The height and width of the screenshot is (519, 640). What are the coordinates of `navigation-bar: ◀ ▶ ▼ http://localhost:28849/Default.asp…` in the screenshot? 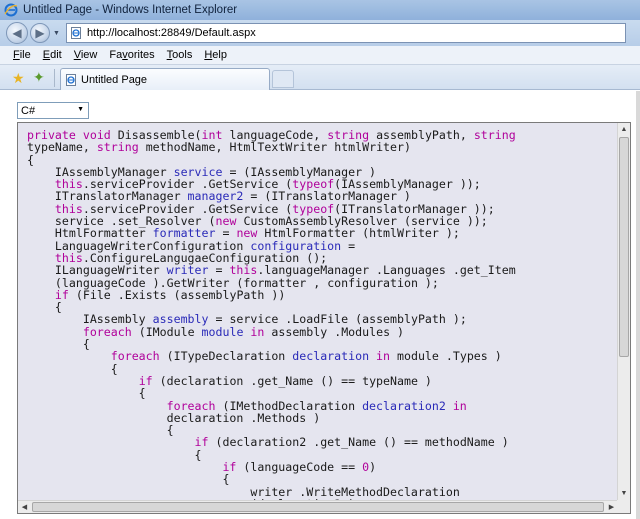 It's located at (320, 33).